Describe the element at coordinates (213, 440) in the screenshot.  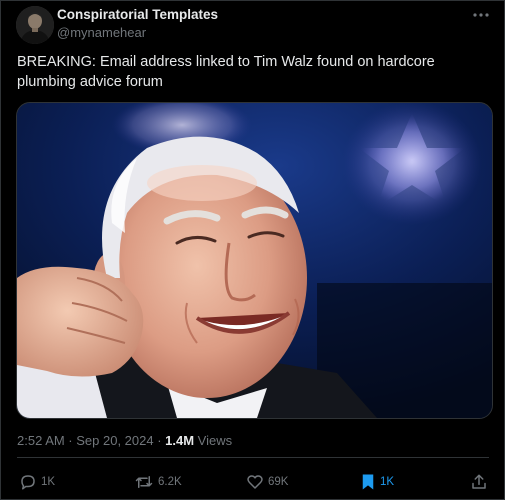
I see `views-label: Views` at that location.